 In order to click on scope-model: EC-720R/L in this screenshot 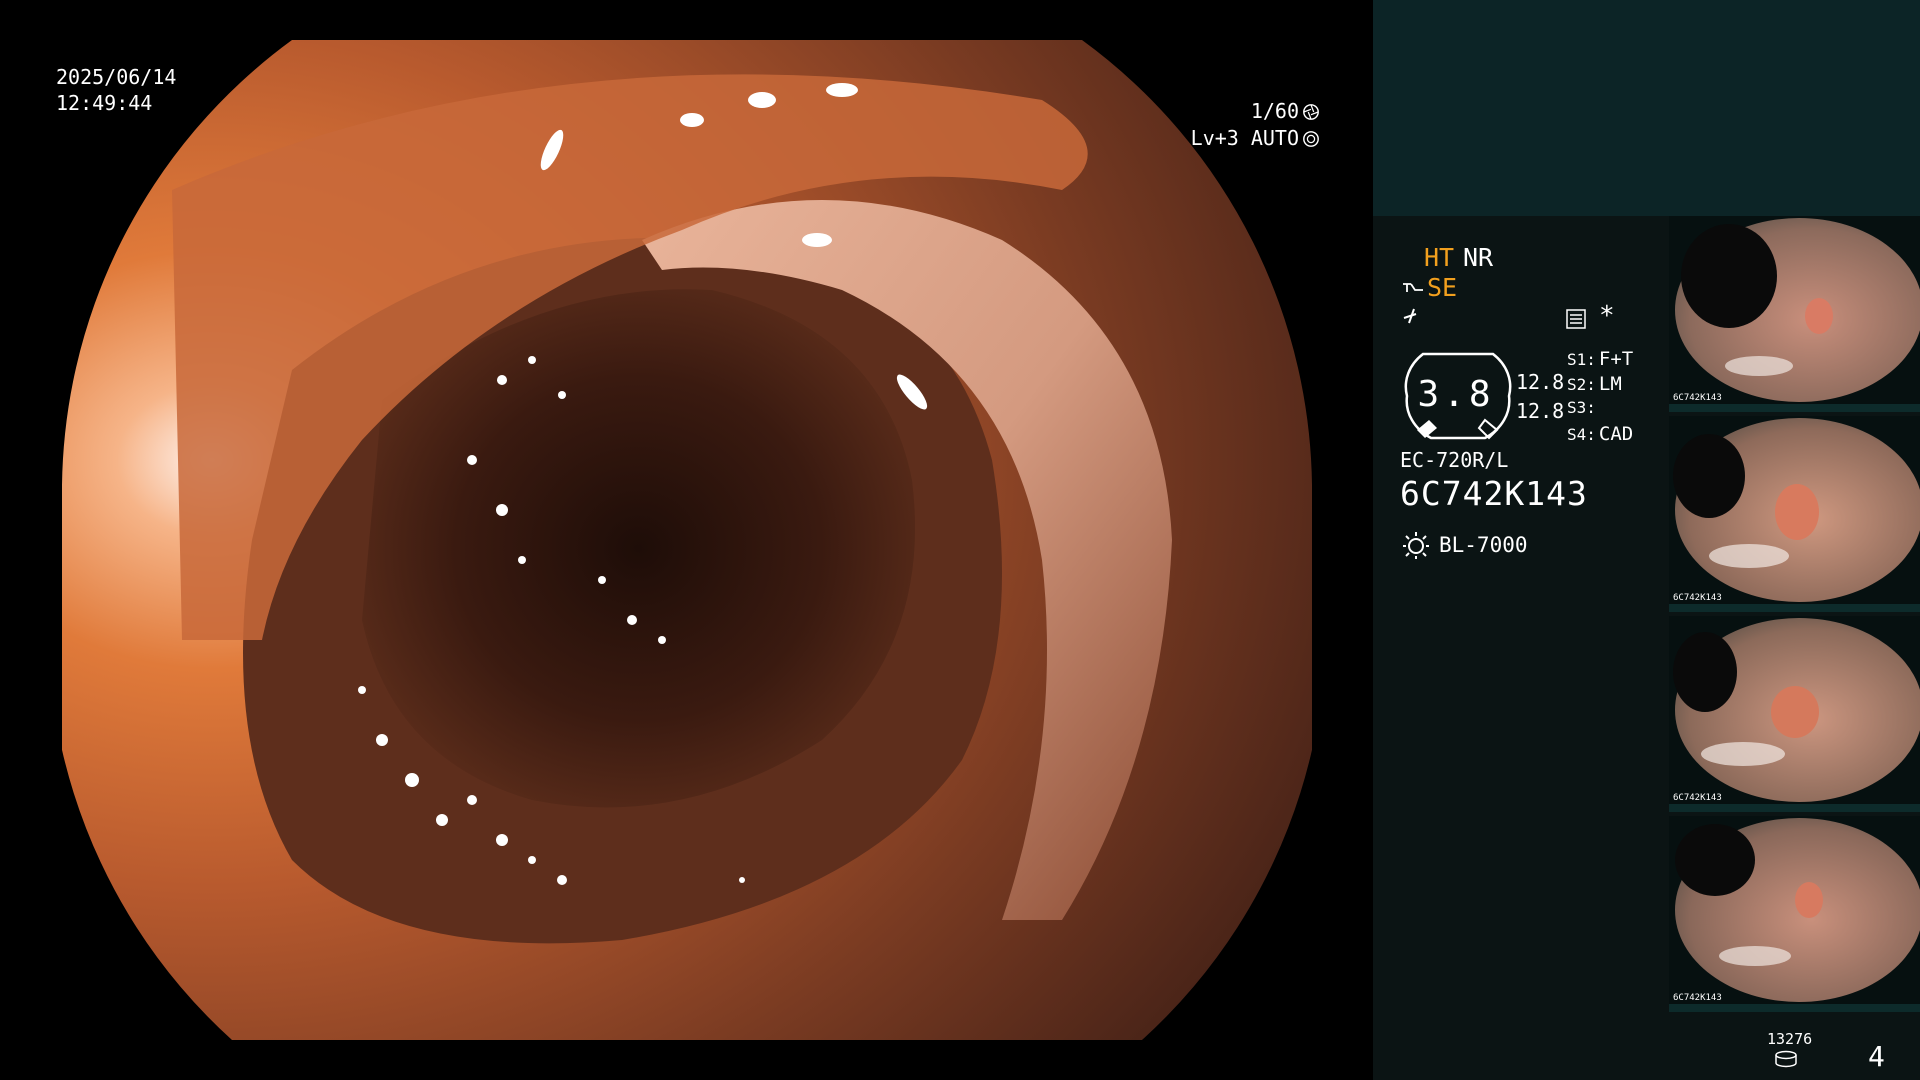, I will do `click(1454, 460)`.